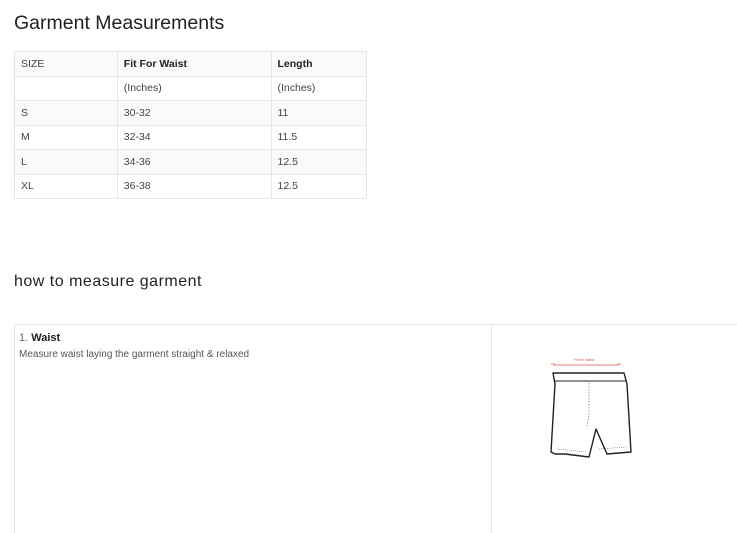 This screenshot has width=737, height=533. I want to click on section-title: how to measure garment, so click(108, 281).